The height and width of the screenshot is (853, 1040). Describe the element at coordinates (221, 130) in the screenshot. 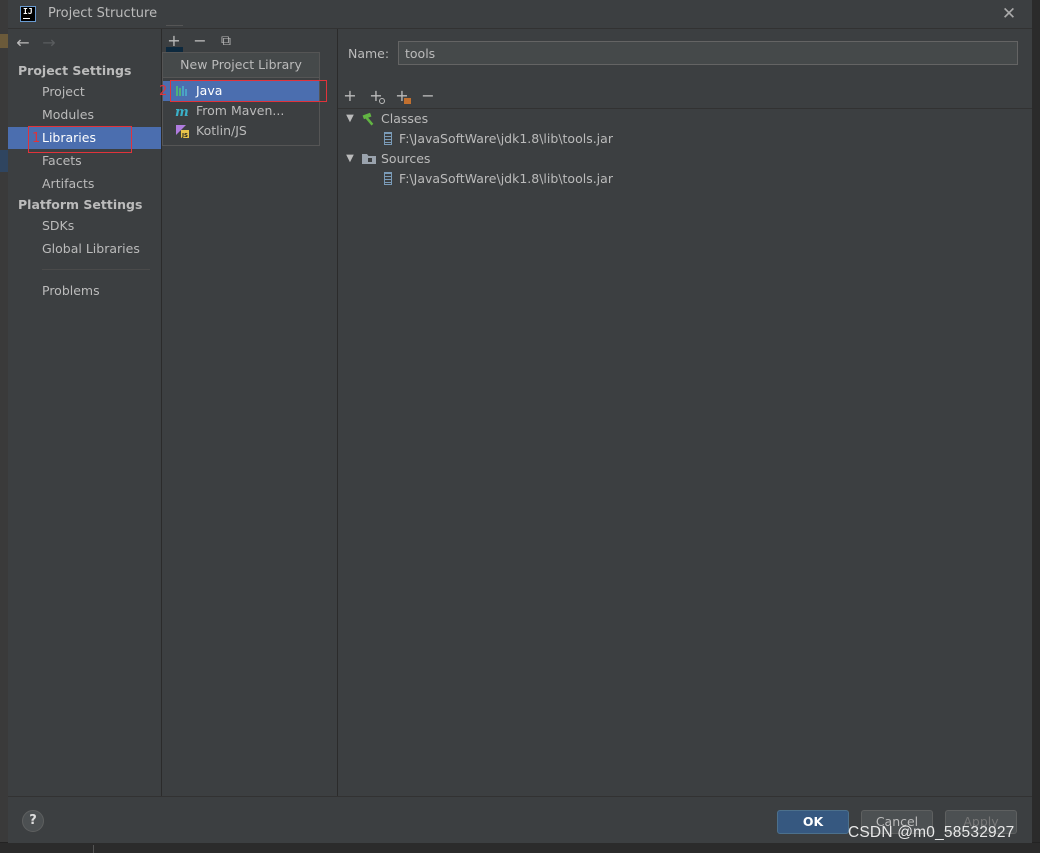

I see `popup-item-kotlin-js-label: Kotlin/JS` at that location.